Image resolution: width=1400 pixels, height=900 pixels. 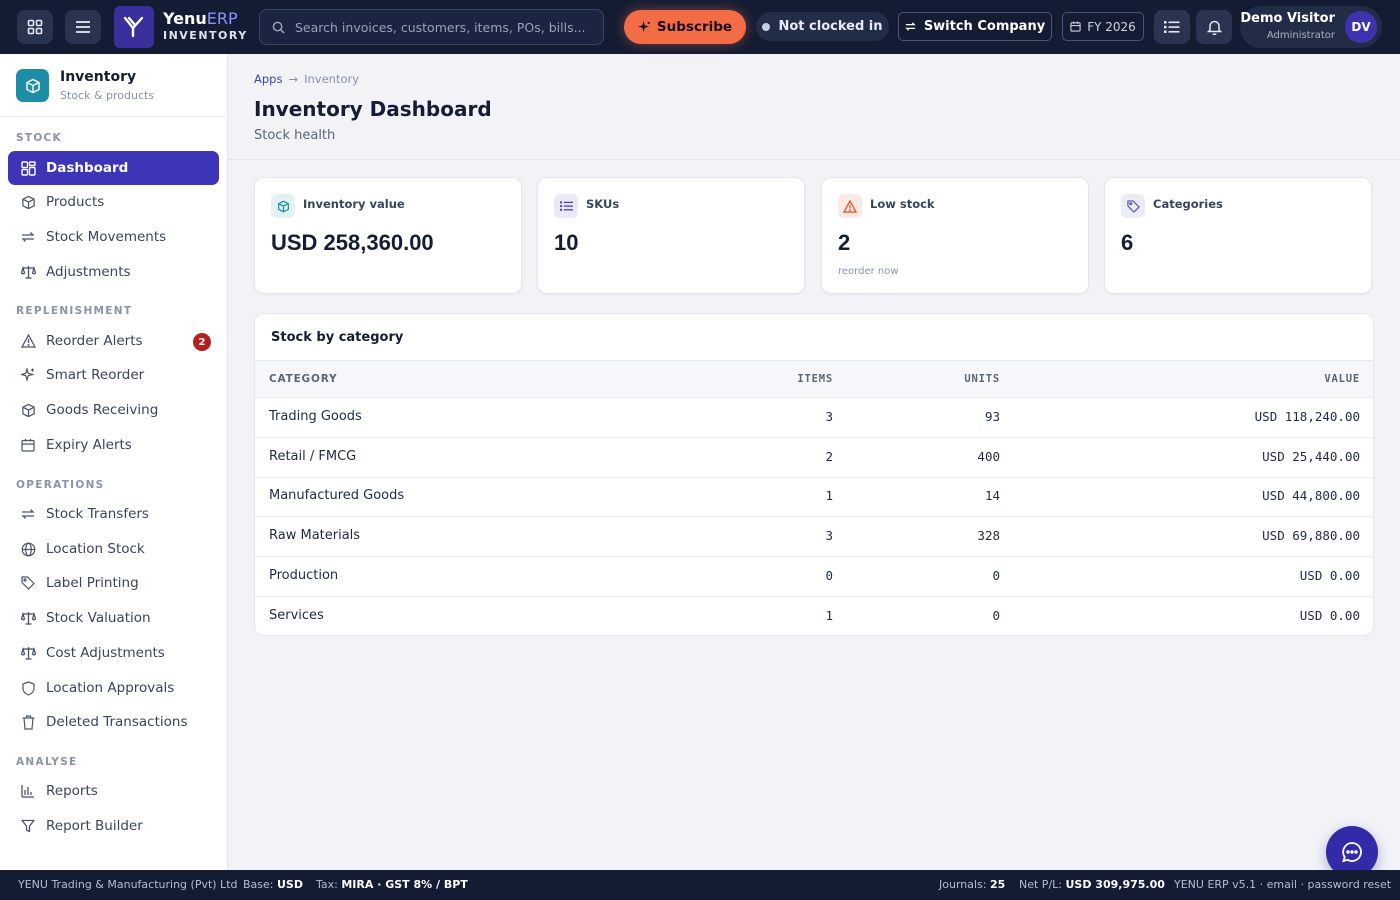 I want to click on cell-units: 400, so click(x=988, y=456).